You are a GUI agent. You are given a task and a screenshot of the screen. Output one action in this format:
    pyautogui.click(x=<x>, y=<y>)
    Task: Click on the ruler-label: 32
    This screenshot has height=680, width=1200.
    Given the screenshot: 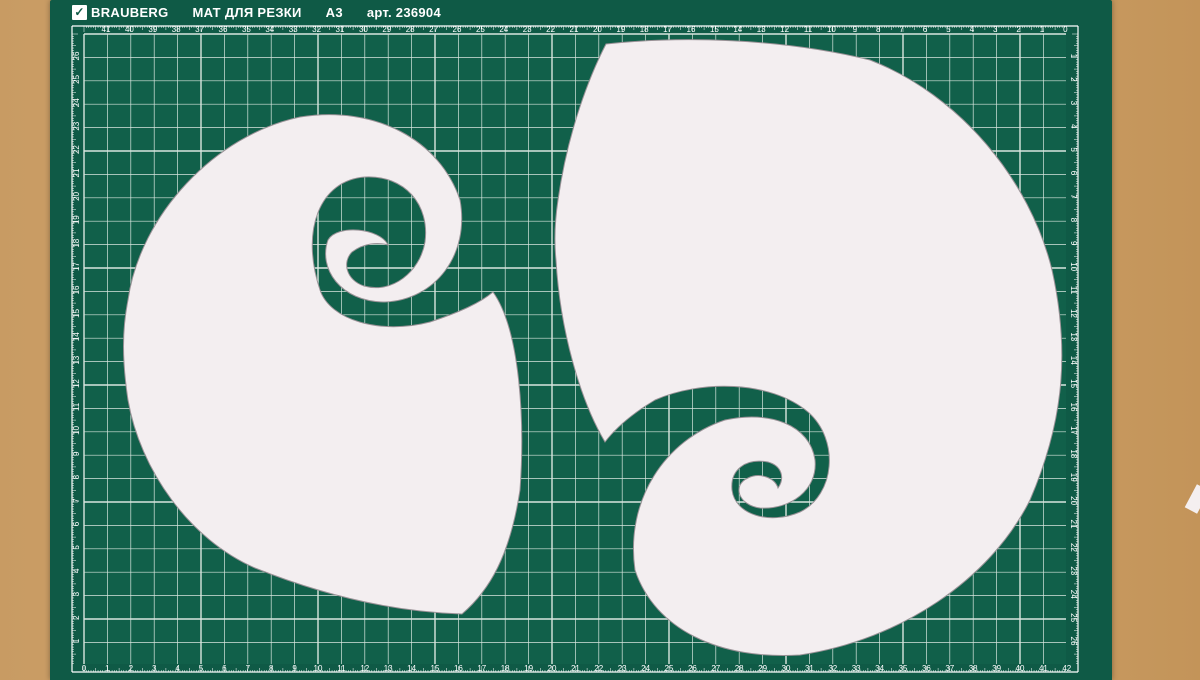 What is the action you would take?
    pyautogui.click(x=832, y=668)
    